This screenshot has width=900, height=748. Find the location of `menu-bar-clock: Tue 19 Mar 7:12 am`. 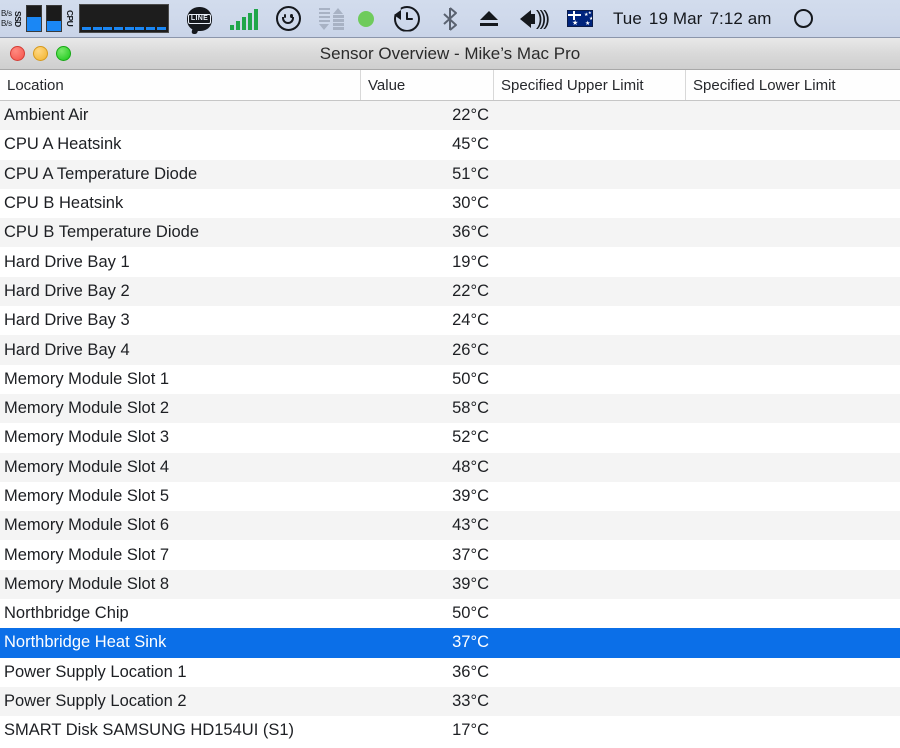

menu-bar-clock: Tue 19 Mar 7:12 am is located at coordinates (692, 18).